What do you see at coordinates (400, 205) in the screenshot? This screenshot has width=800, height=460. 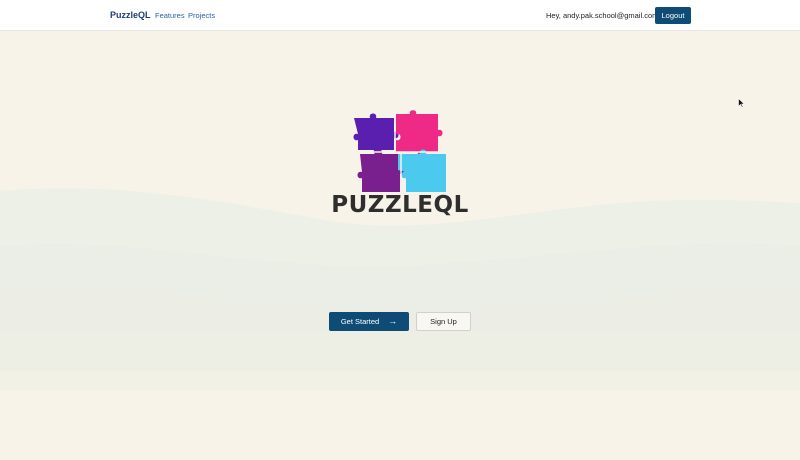 I see `logo-wordmark: PUZZLEQL` at bounding box center [400, 205].